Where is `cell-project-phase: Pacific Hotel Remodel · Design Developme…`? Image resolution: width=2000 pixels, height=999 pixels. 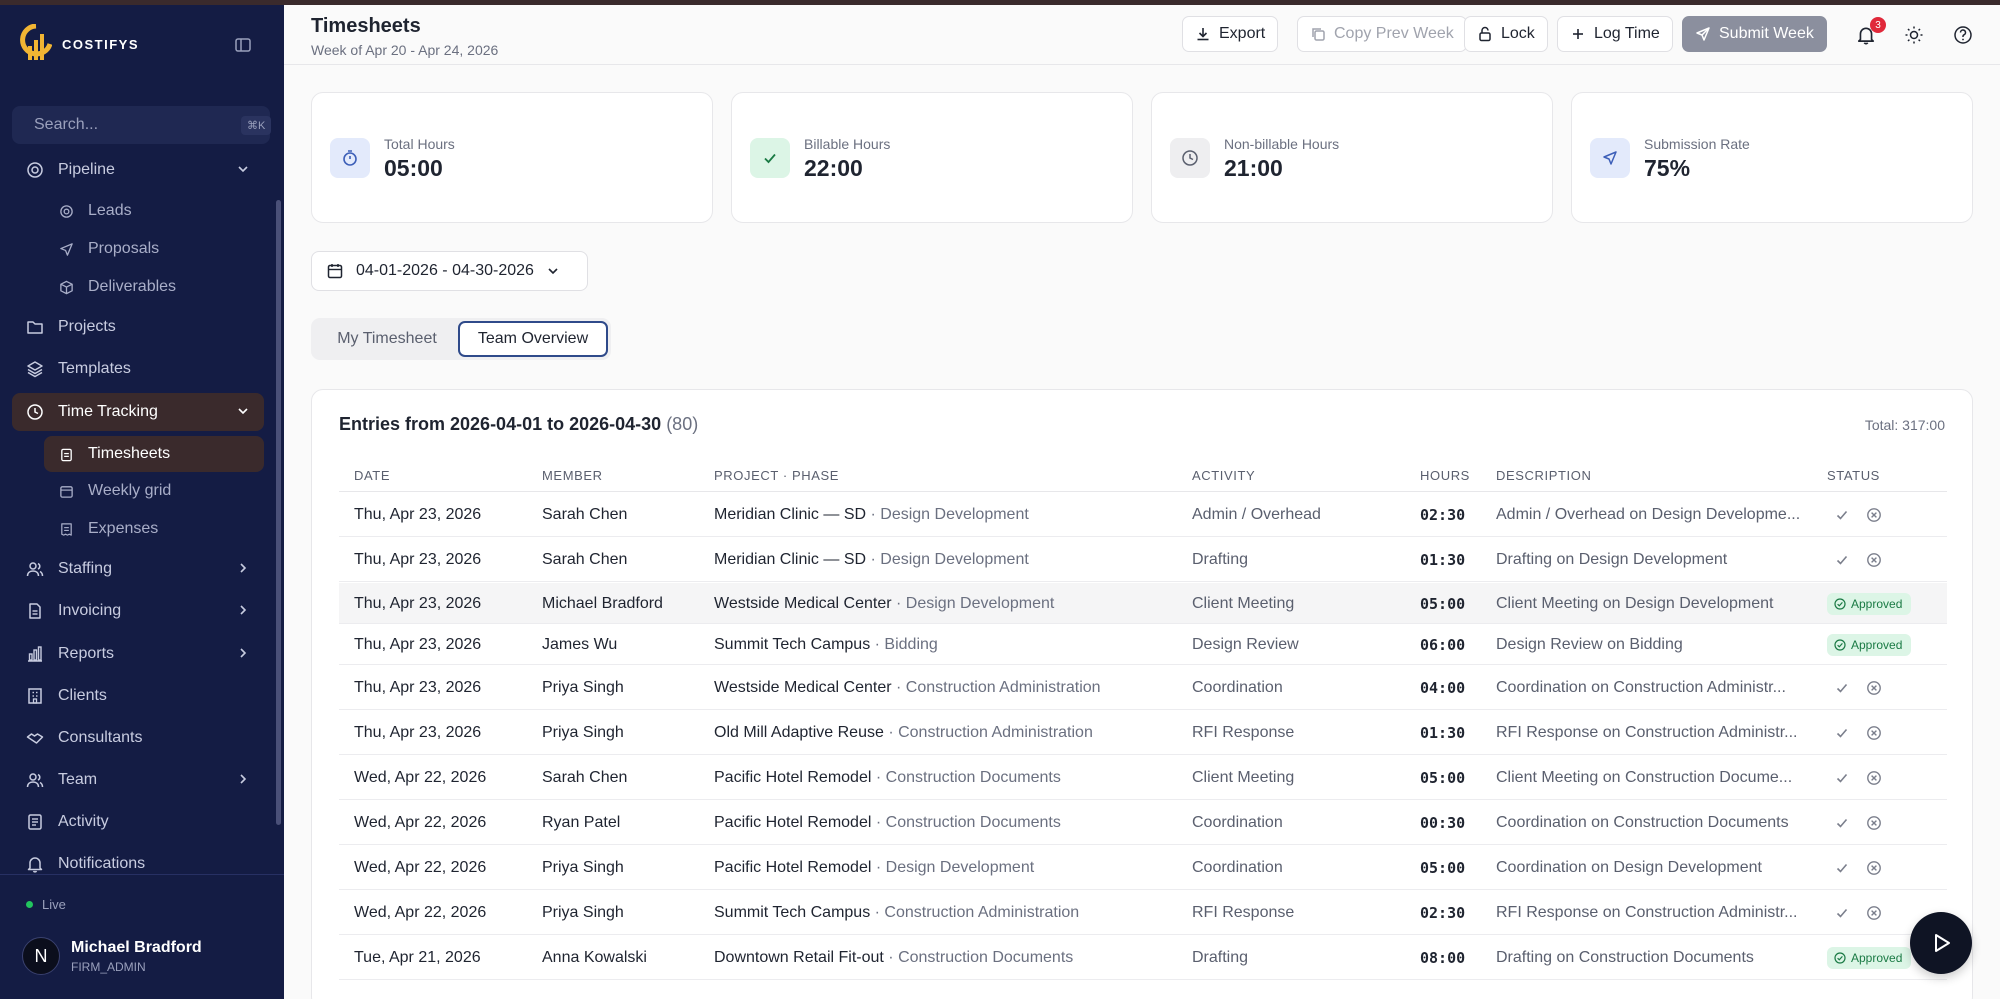 cell-project-phase: Pacific Hotel Remodel · Design Developme… is located at coordinates (874, 868).